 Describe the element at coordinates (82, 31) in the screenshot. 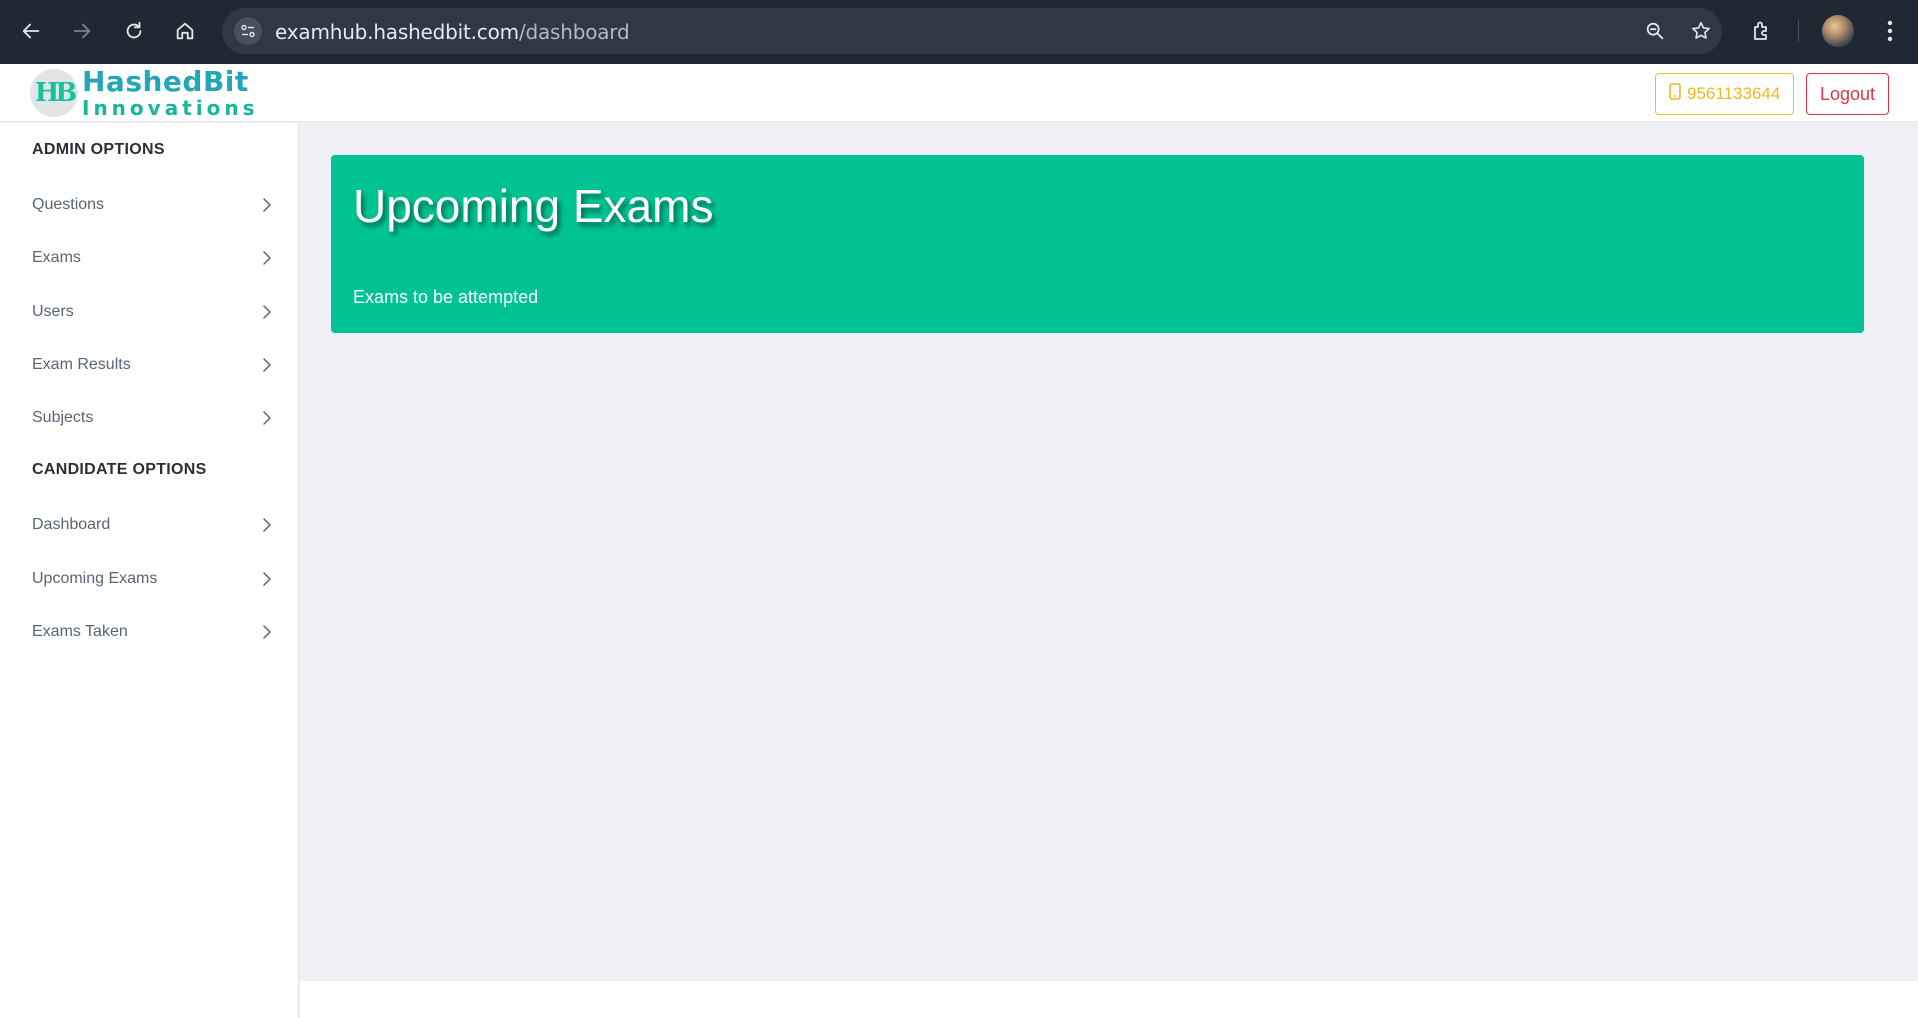

I see `forward-icon` at that location.